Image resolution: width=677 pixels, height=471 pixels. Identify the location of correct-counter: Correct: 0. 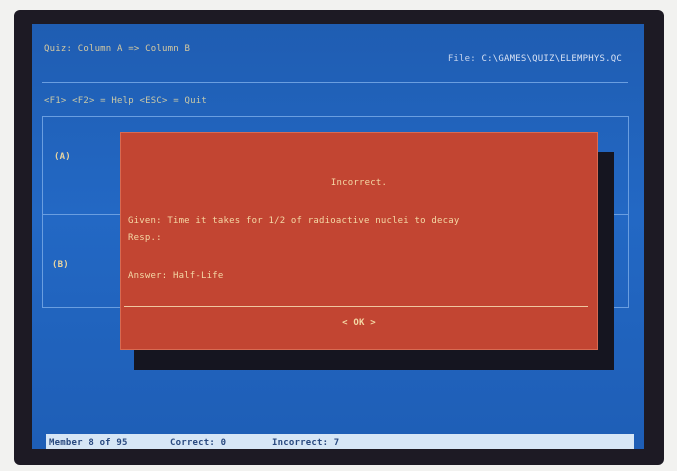
(198, 443).